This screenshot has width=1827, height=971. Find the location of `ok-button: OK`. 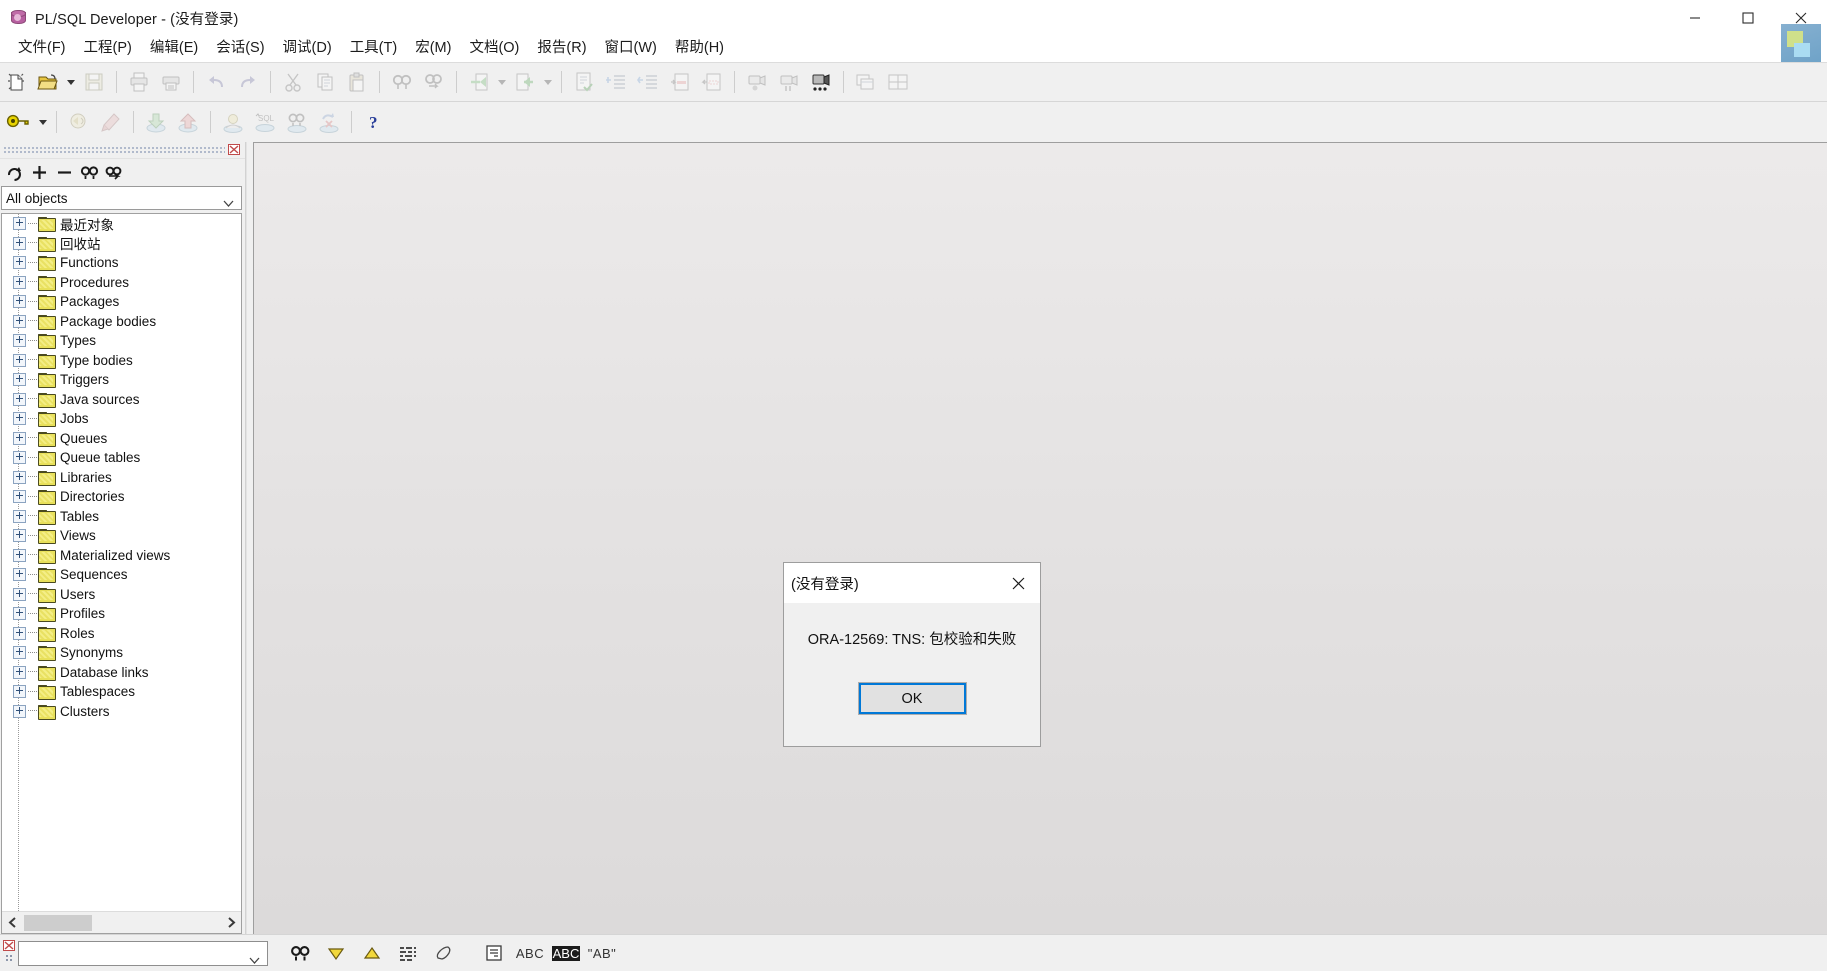

ok-button: OK is located at coordinates (912, 698).